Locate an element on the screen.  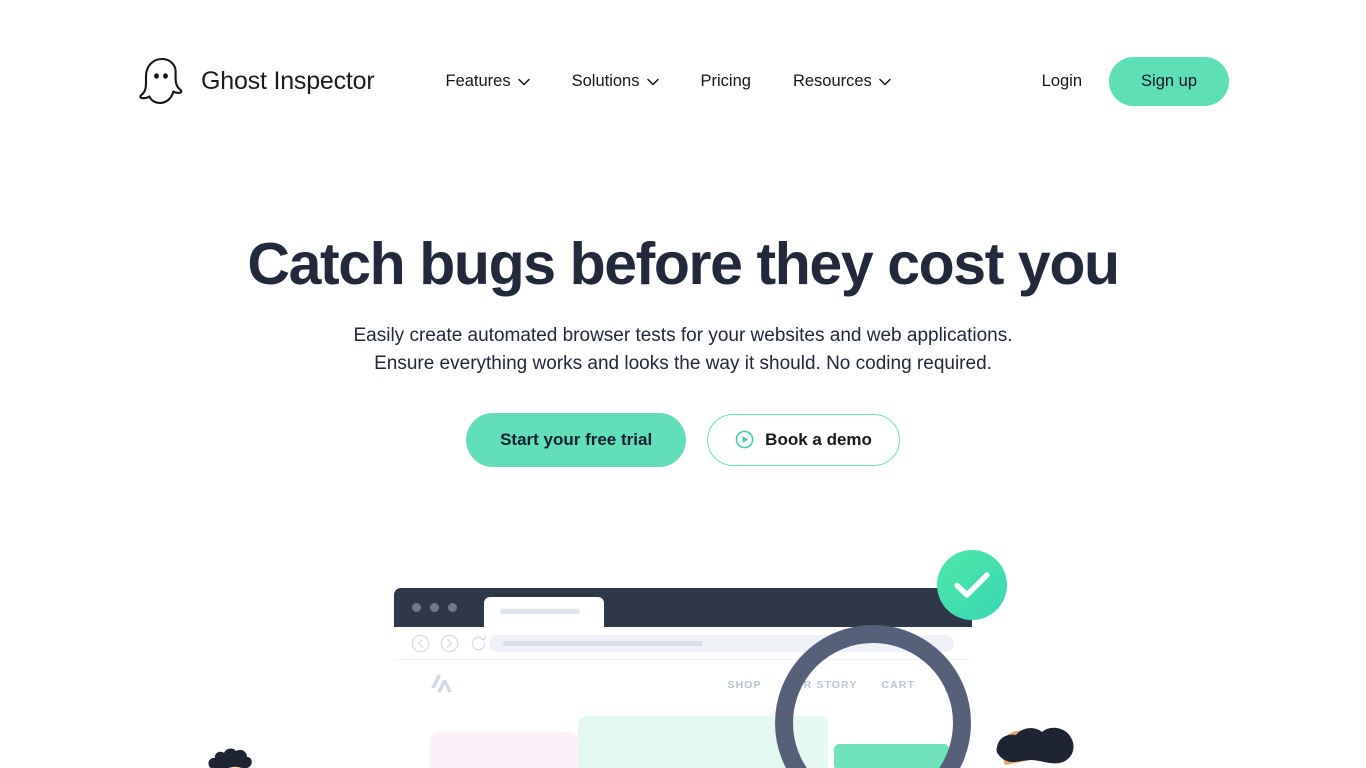
browser-tab is located at coordinates (544, 612).